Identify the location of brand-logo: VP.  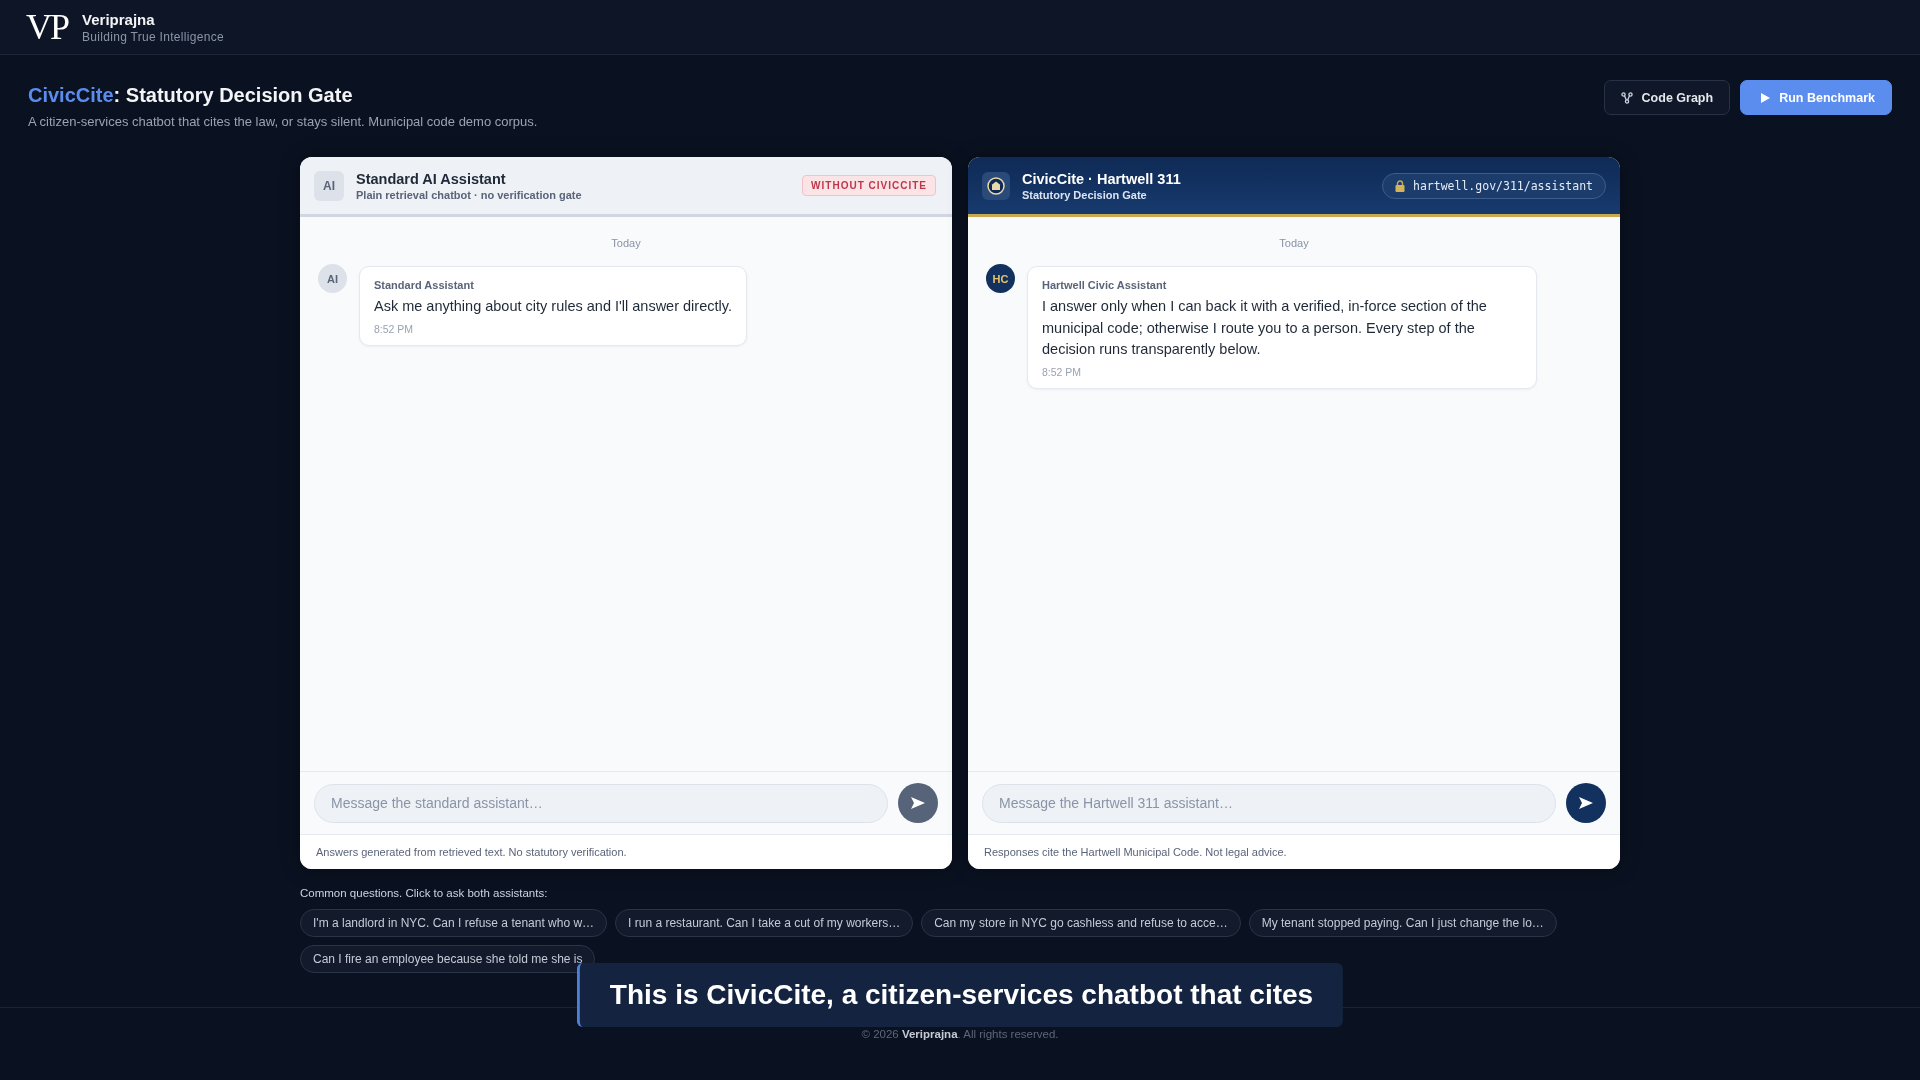
(48, 27).